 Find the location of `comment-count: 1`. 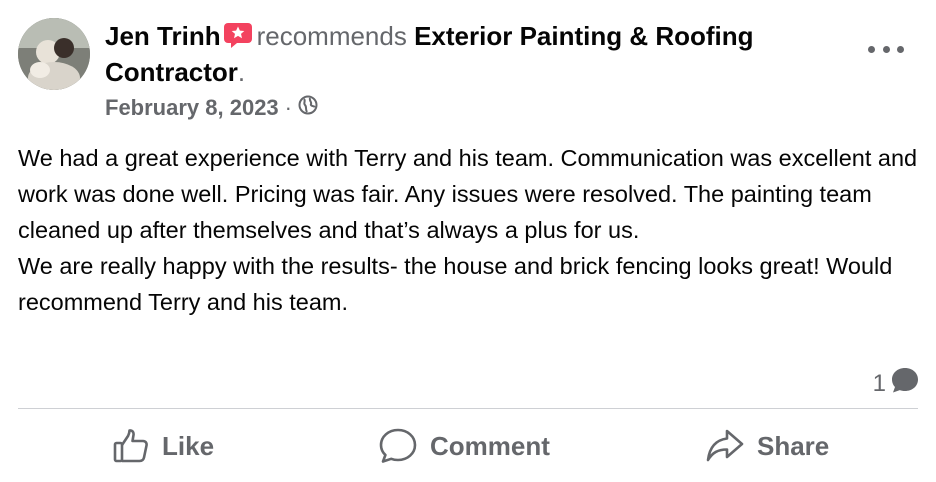

comment-count: 1 is located at coordinates (896, 383).